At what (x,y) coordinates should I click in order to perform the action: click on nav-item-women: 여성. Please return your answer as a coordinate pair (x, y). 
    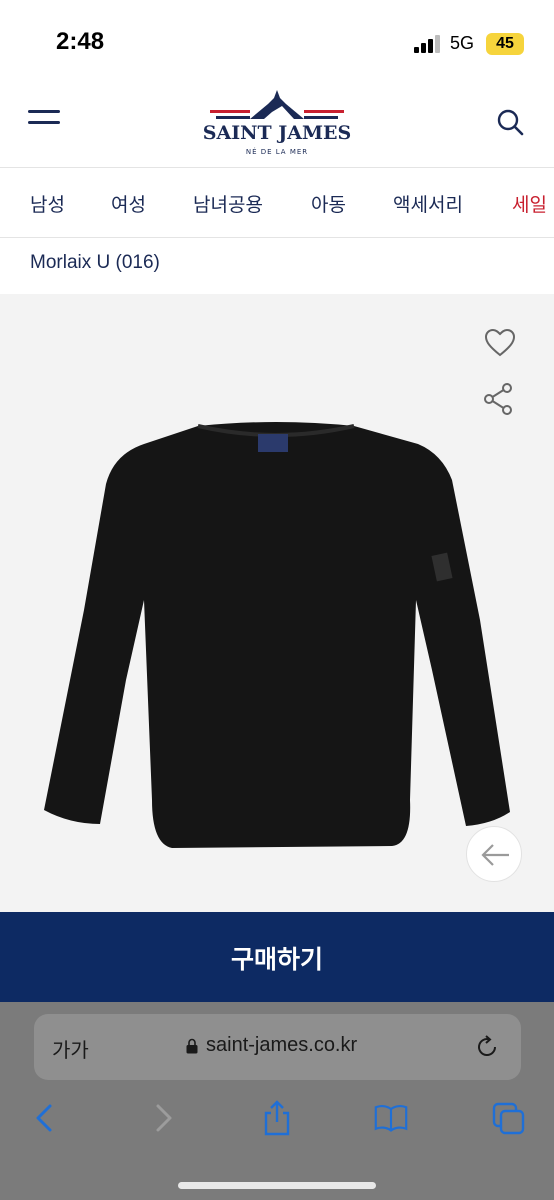
    Looking at the image, I should click on (128, 203).